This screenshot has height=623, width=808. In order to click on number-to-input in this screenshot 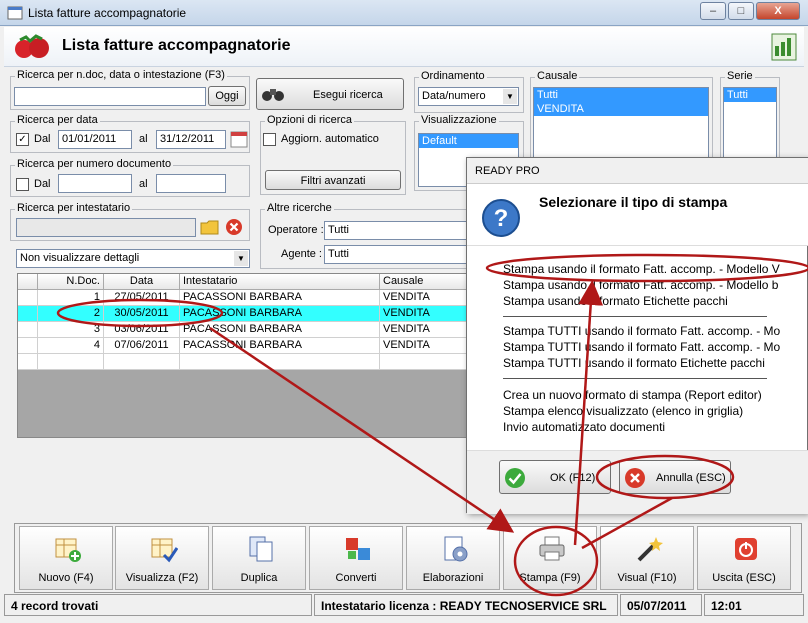, I will do `click(191, 183)`.